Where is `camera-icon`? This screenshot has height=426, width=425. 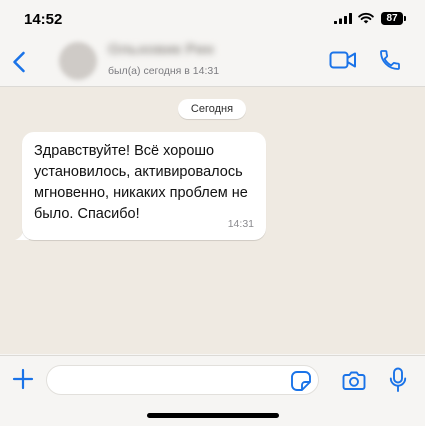 camera-icon is located at coordinates (354, 380).